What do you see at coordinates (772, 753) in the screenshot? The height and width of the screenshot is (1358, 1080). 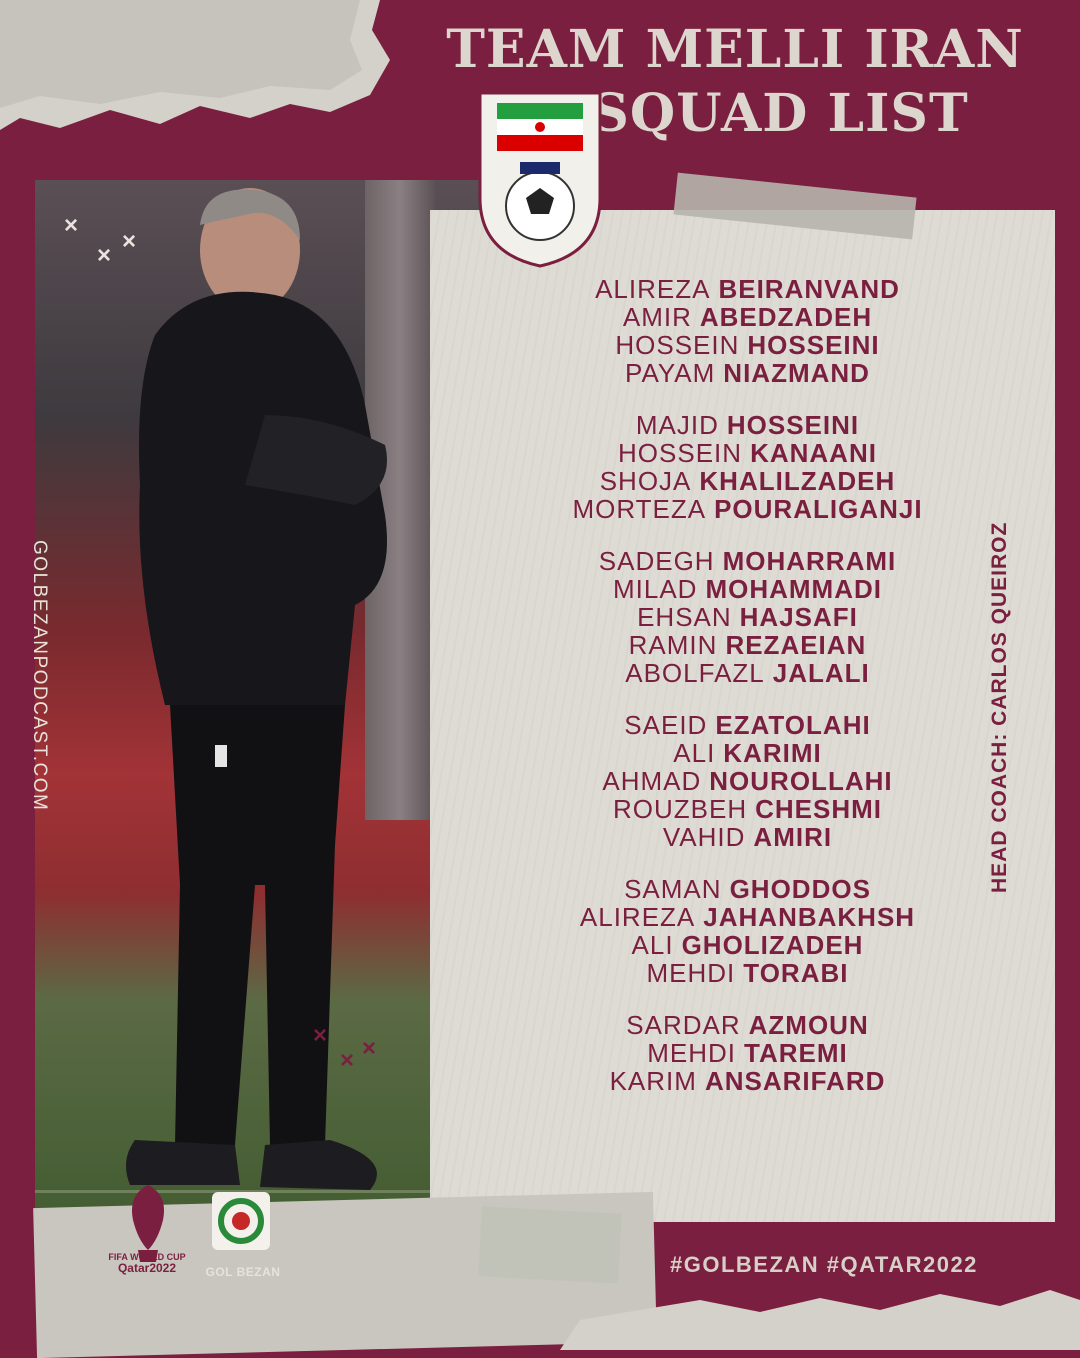 I see `player-last-name: KARIMI` at bounding box center [772, 753].